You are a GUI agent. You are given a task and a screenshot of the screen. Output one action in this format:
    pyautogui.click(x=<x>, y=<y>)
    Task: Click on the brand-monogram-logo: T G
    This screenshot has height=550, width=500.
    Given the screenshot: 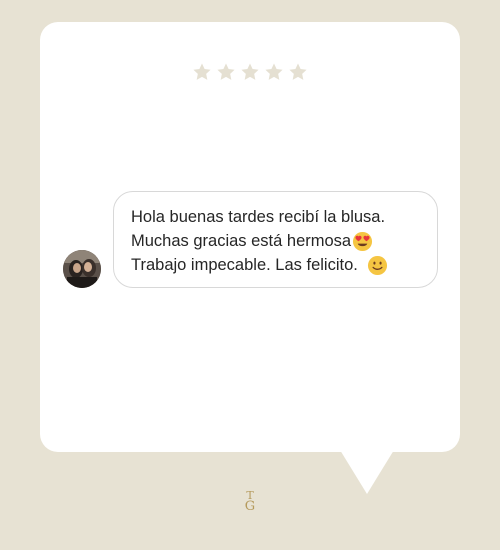 What is the action you would take?
    pyautogui.click(x=250, y=501)
    